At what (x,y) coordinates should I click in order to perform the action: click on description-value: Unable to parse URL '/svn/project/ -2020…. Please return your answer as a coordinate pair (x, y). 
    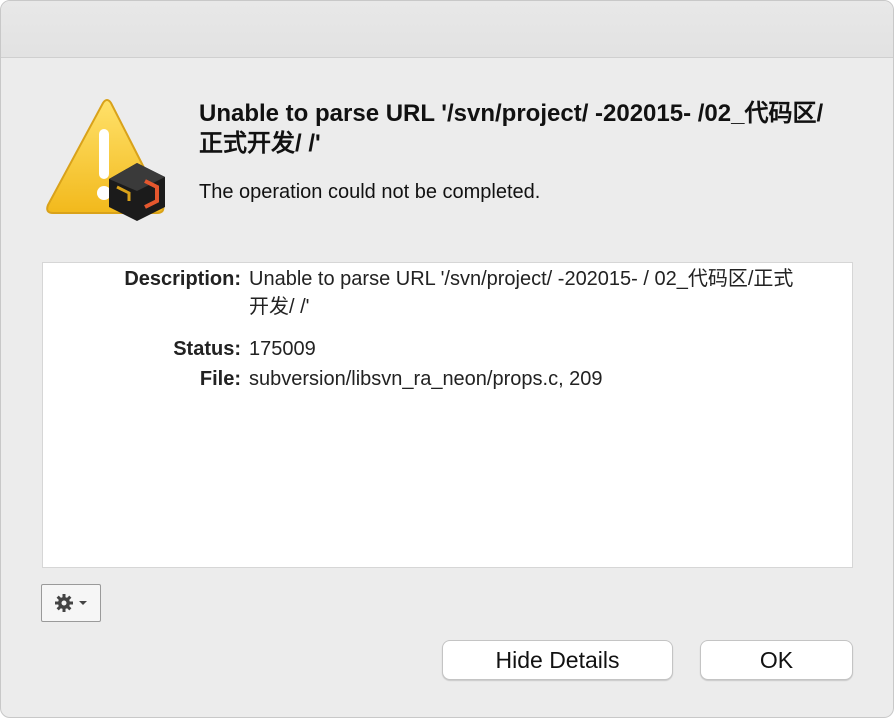
    Looking at the image, I should click on (521, 293).